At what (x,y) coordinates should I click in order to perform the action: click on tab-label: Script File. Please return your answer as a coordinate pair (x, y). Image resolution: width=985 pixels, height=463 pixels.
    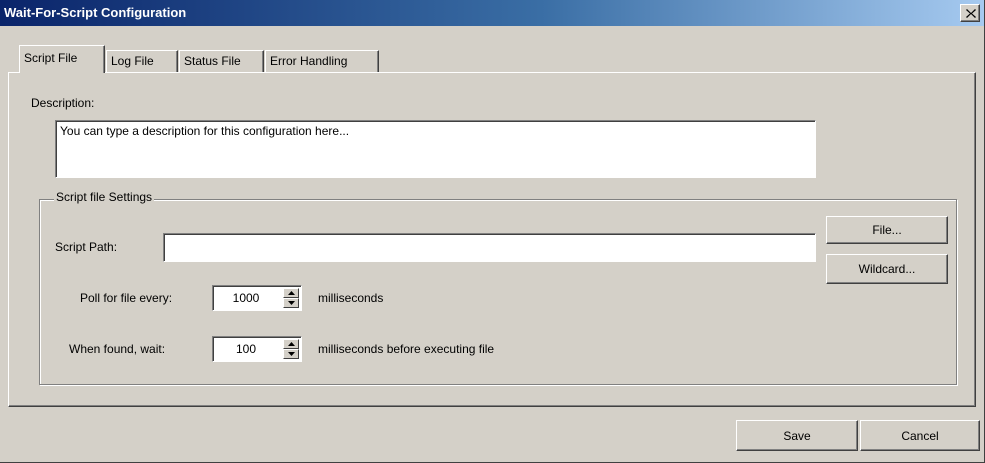
    Looking at the image, I should click on (51, 58).